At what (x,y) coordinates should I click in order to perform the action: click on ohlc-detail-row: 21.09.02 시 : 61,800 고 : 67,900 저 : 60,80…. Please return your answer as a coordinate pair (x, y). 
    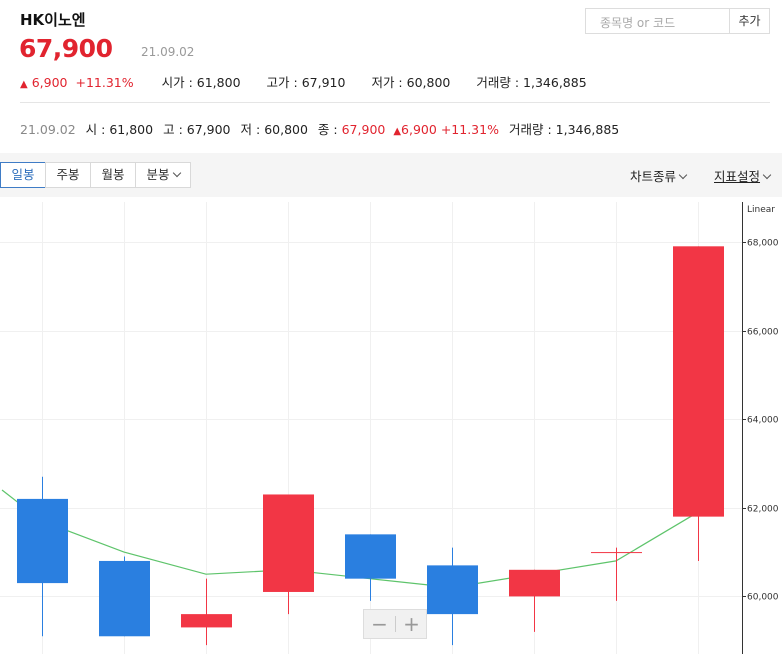
    Looking at the image, I should click on (320, 129).